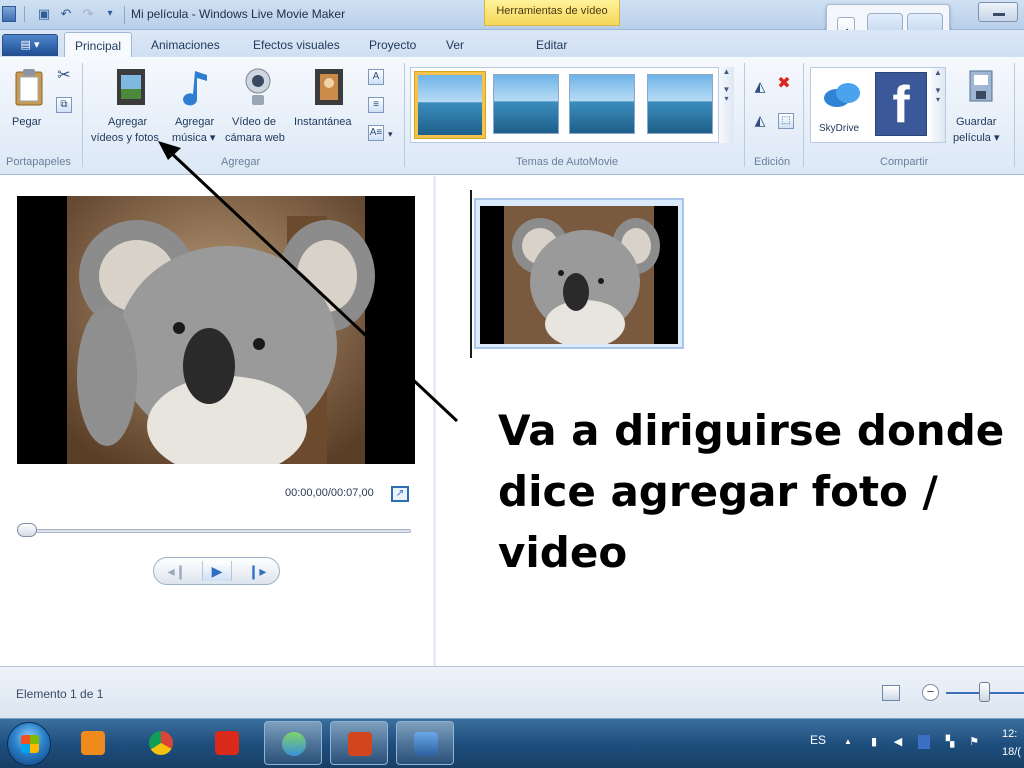 This screenshot has width=1024, height=768. What do you see at coordinates (425, 743) in the screenshot?
I see `taskbar-movie-maker` at bounding box center [425, 743].